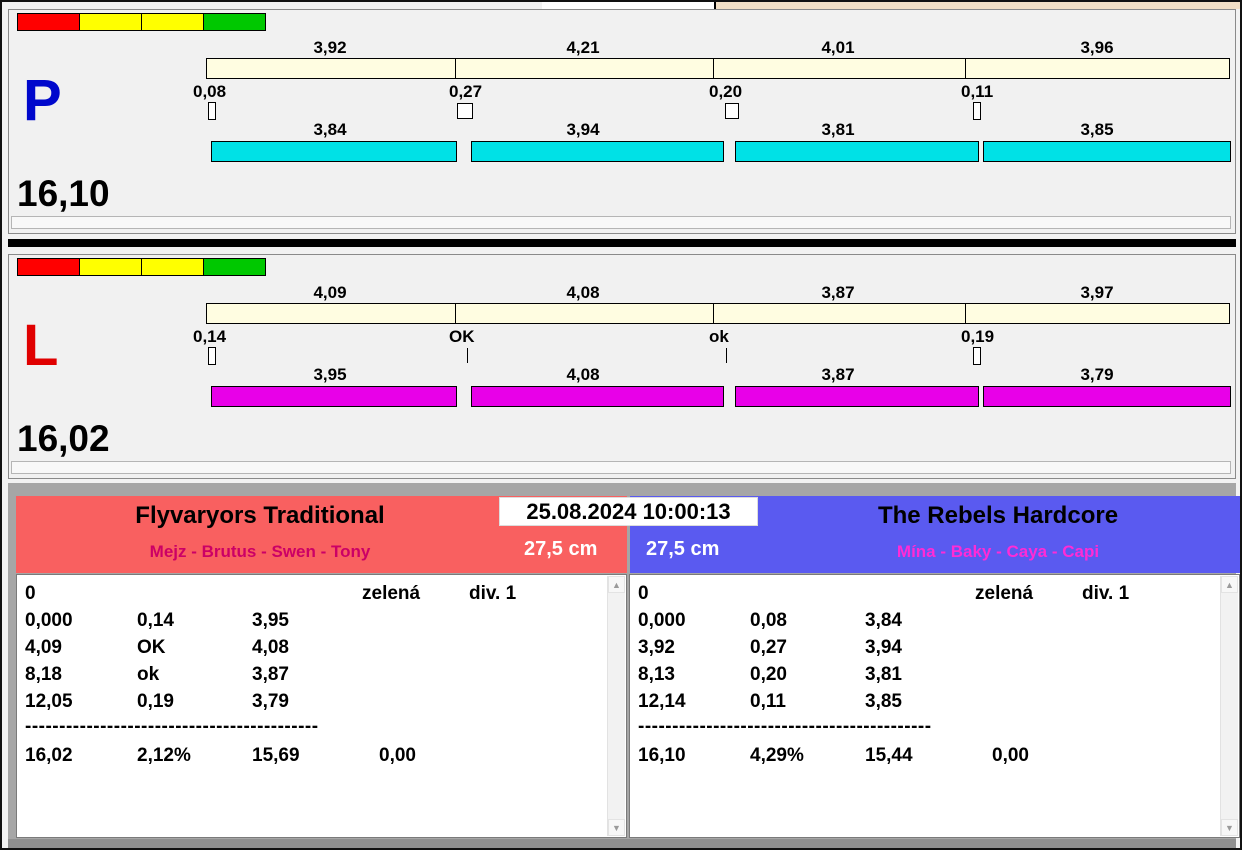 Image resolution: width=1242 pixels, height=850 pixels. Describe the element at coordinates (270, 674) in the screenshot. I see `result-cell: 3,87` at that location.